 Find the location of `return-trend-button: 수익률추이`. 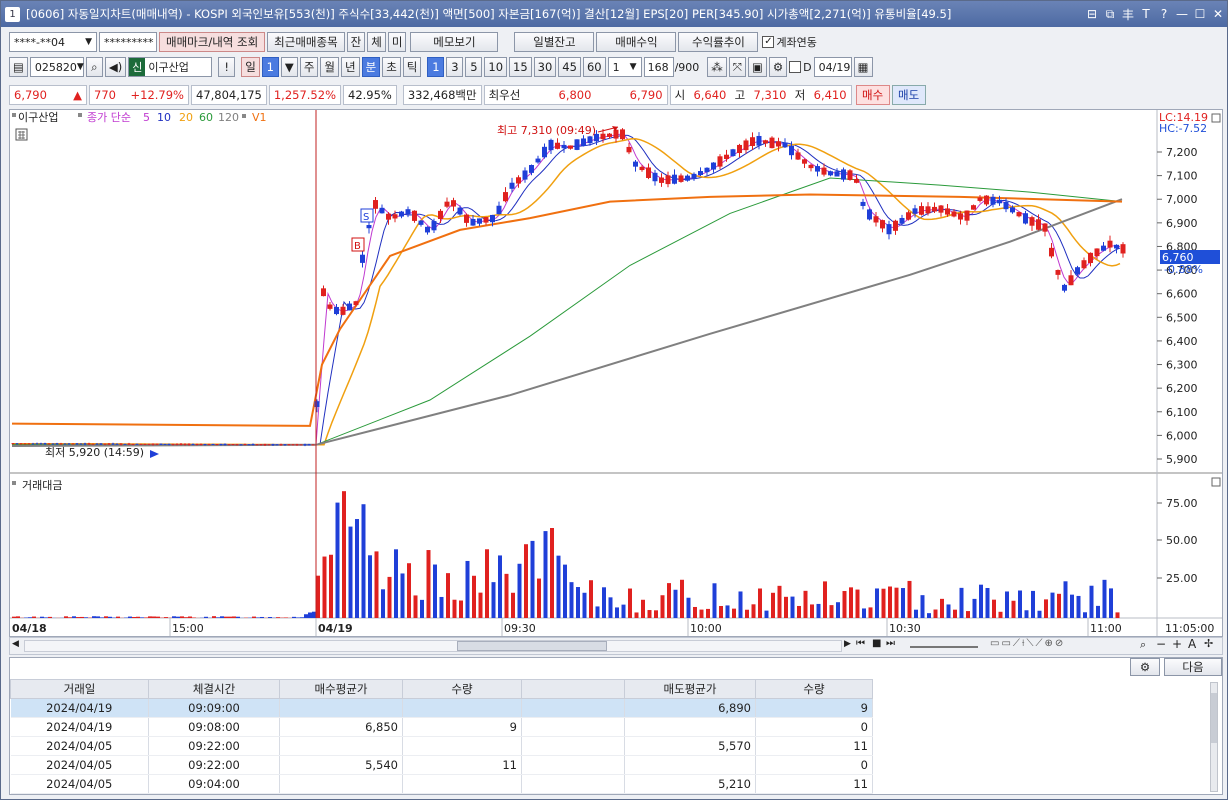

return-trend-button: 수익률추이 is located at coordinates (718, 42).